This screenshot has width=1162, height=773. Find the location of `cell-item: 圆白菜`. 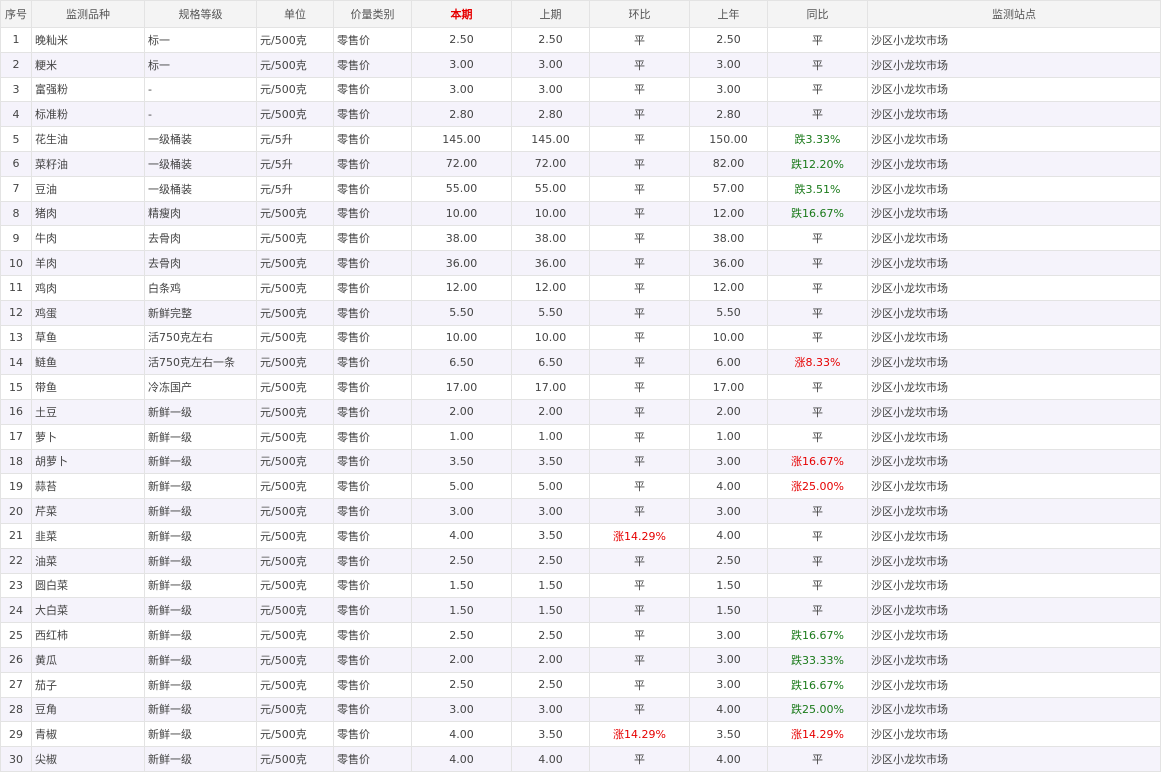

cell-item: 圆白菜 is located at coordinates (88, 585).